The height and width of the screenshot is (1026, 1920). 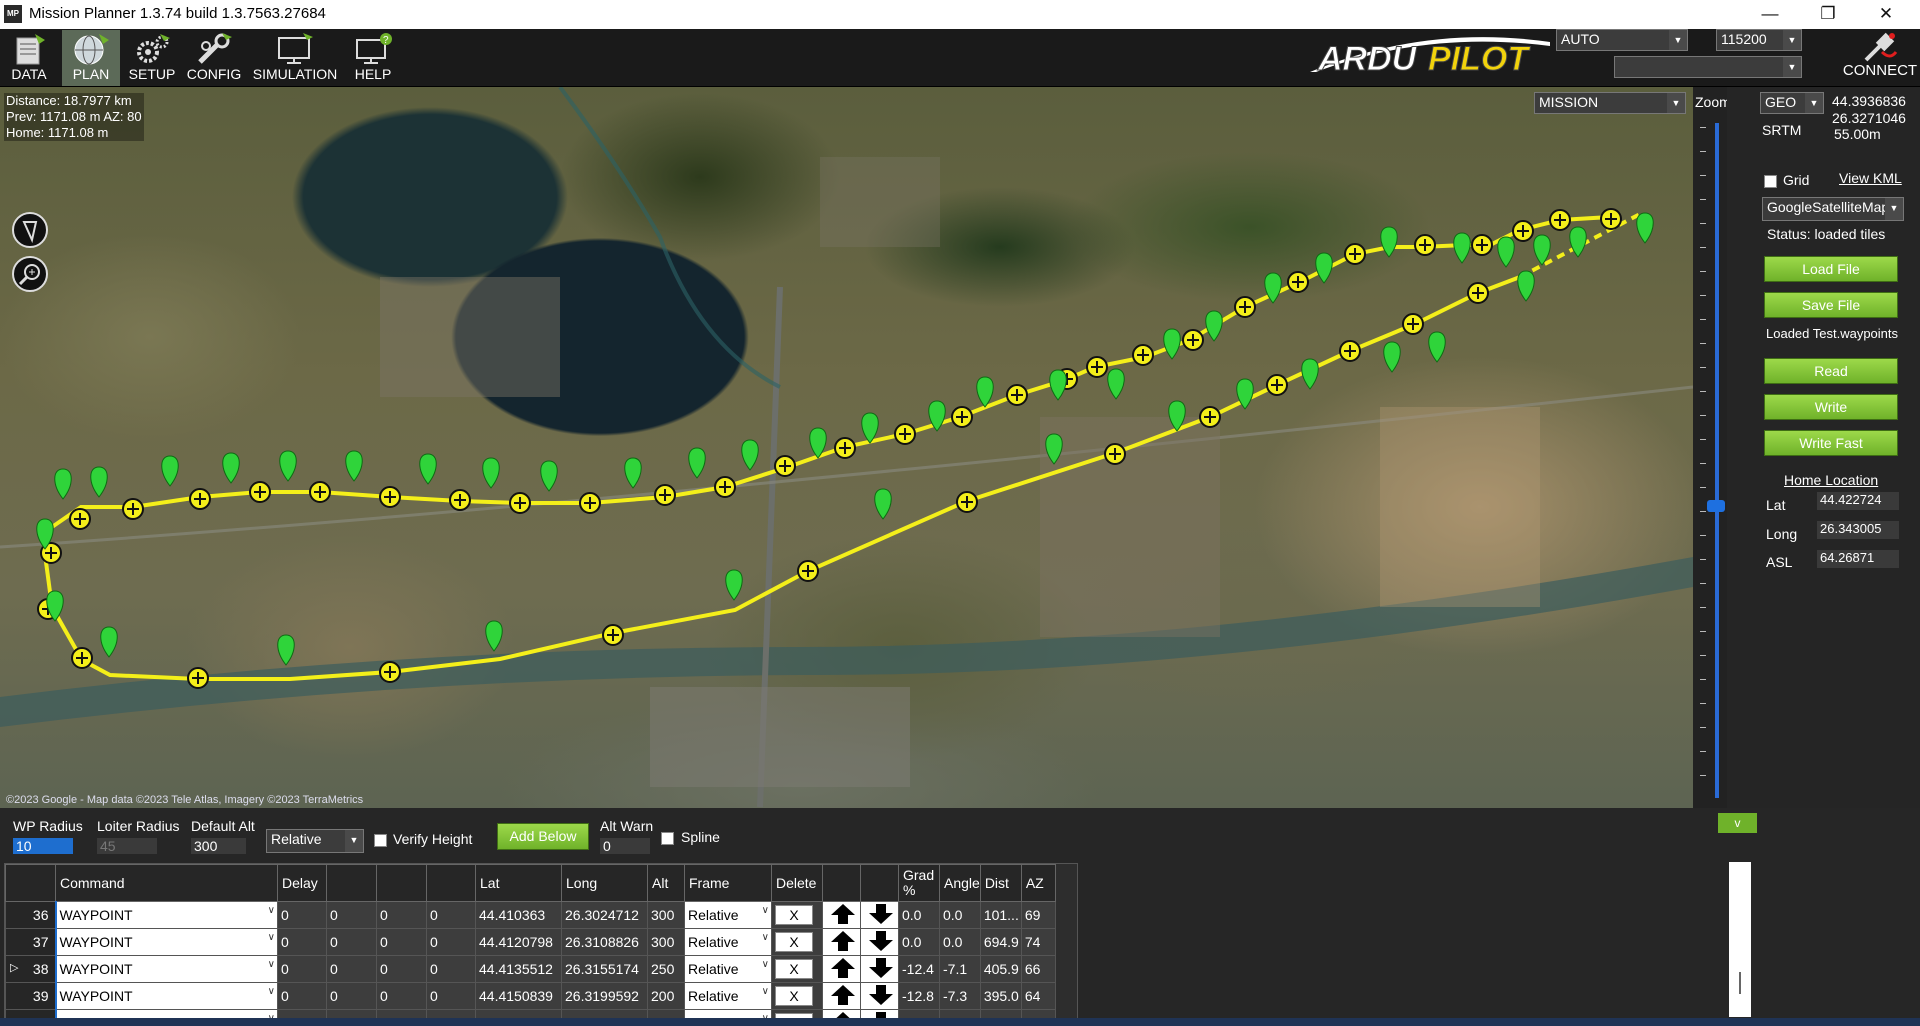 I want to click on lat-cell: 44.4120798, so click(x=518, y=942).